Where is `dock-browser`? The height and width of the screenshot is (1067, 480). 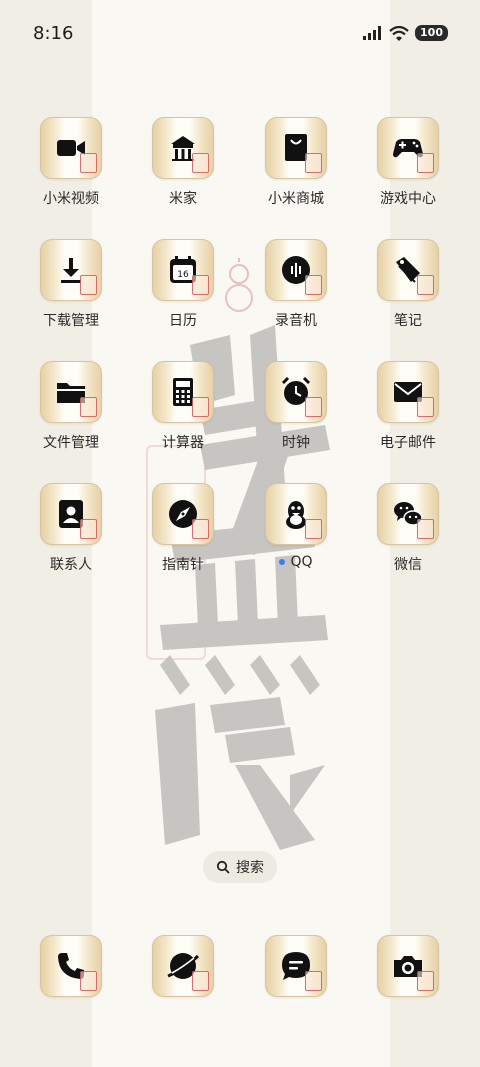 dock-browser is located at coordinates (183, 966).